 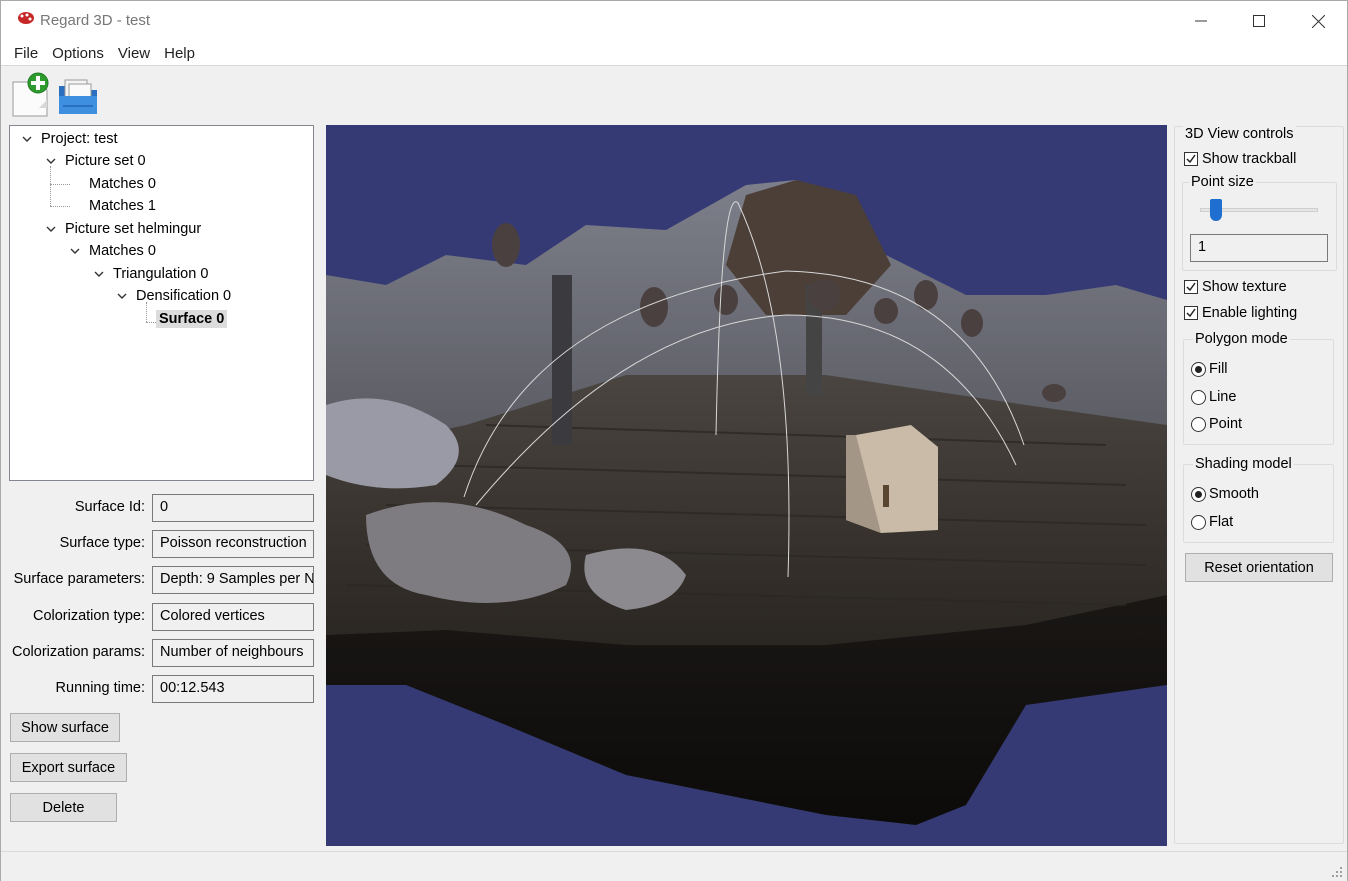 I want to click on menu-file: File, so click(x=26, y=53).